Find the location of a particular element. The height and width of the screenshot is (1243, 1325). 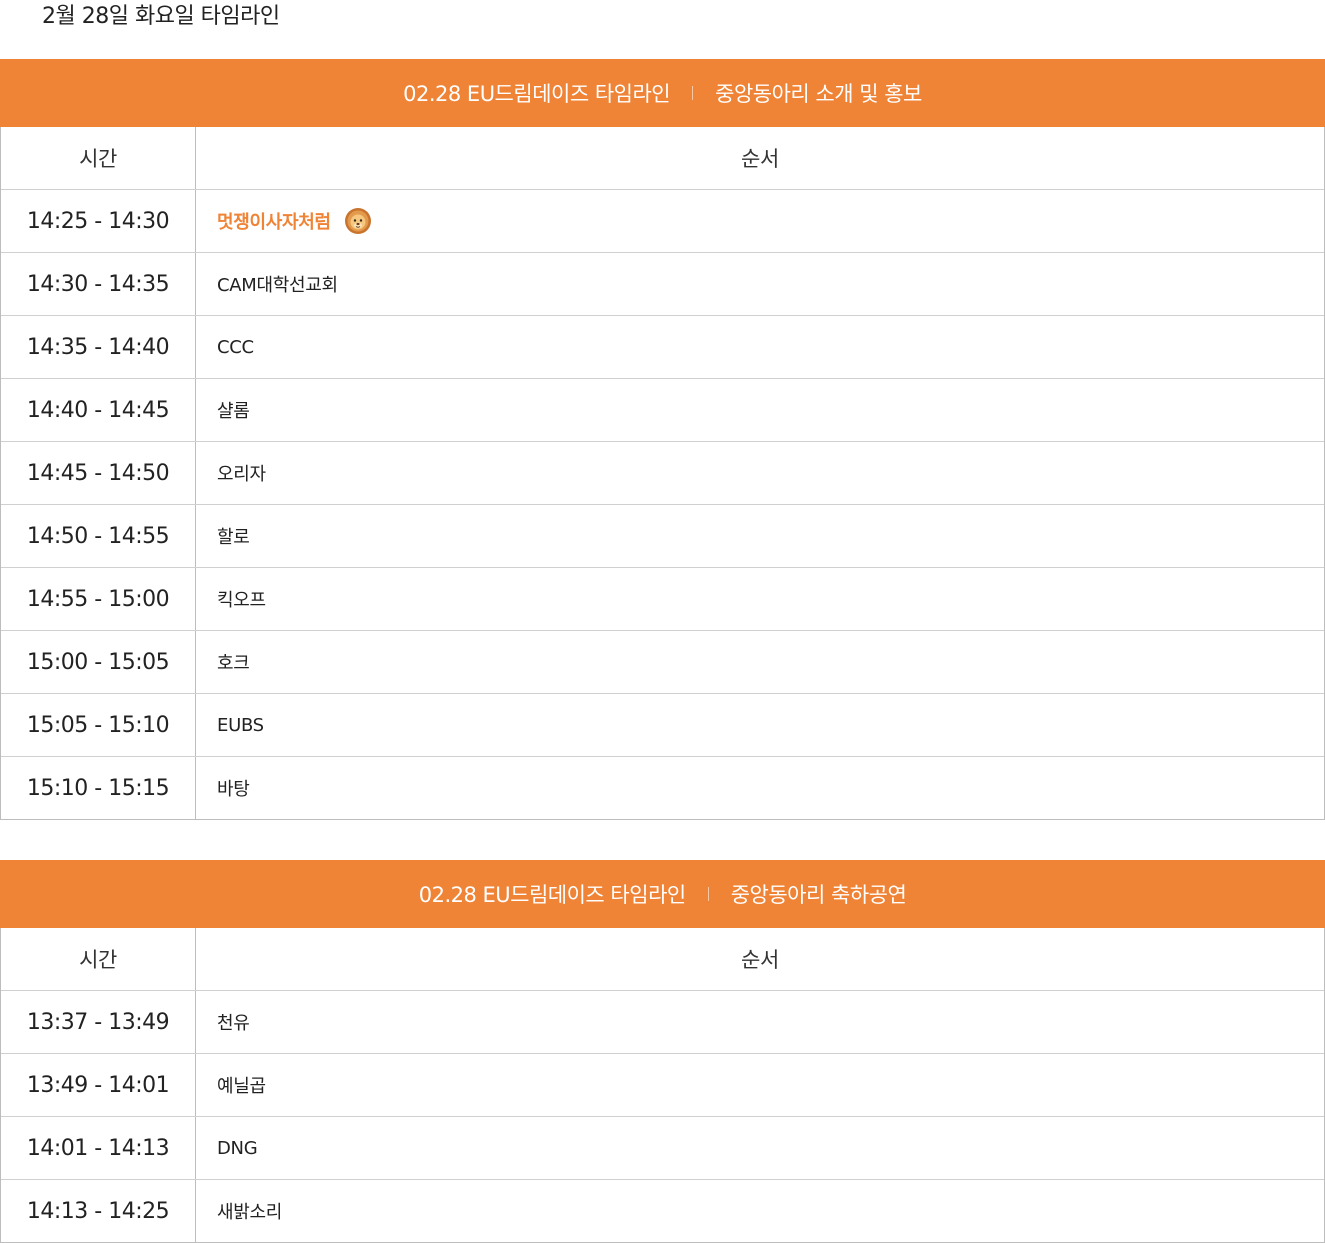

time-cell: 13:49 - 14:01 is located at coordinates (98, 1085).